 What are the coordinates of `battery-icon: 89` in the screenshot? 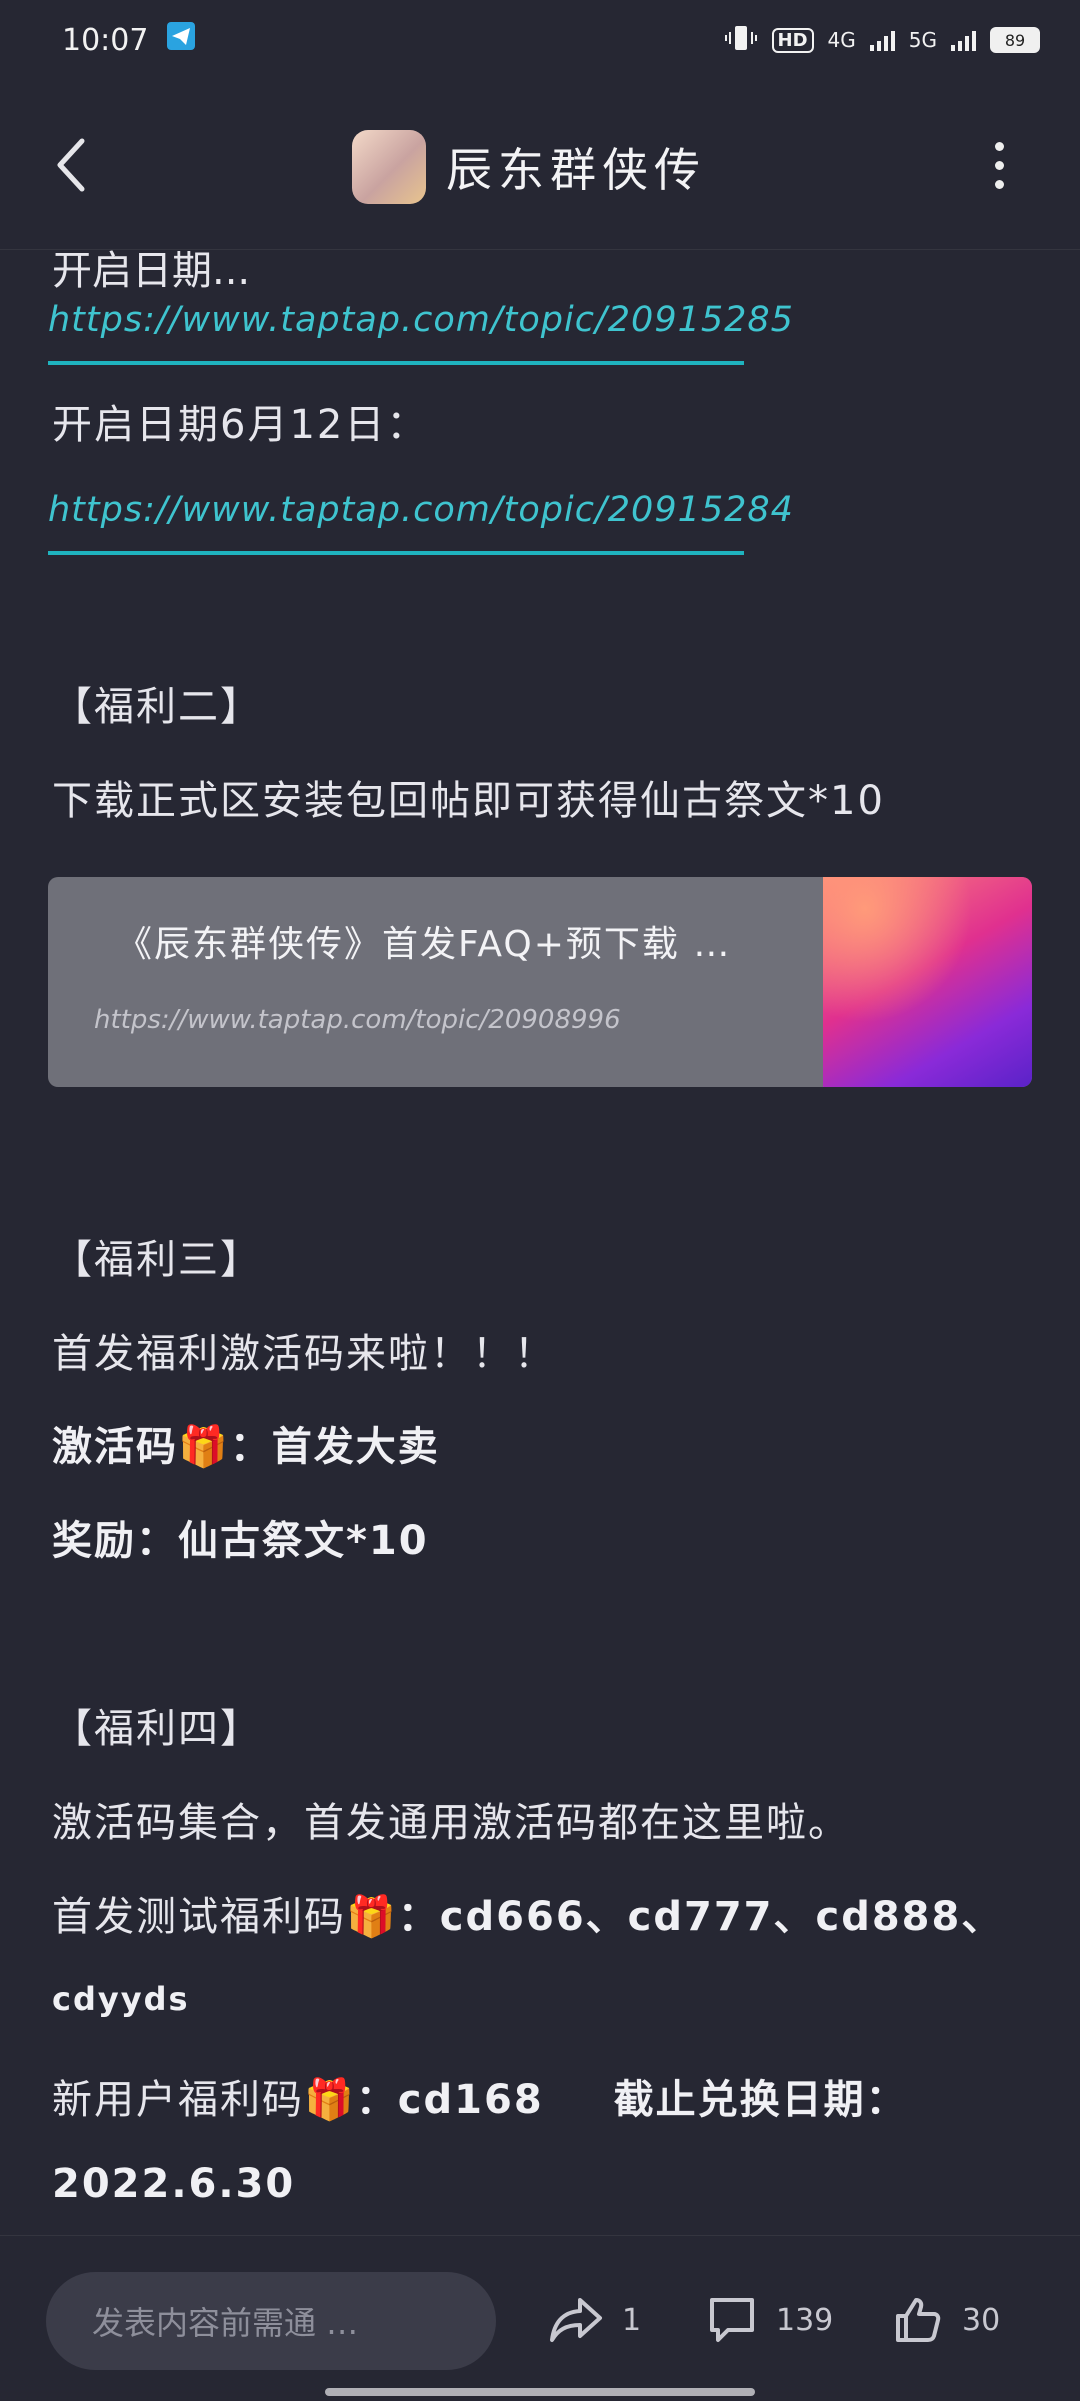 It's located at (1015, 40).